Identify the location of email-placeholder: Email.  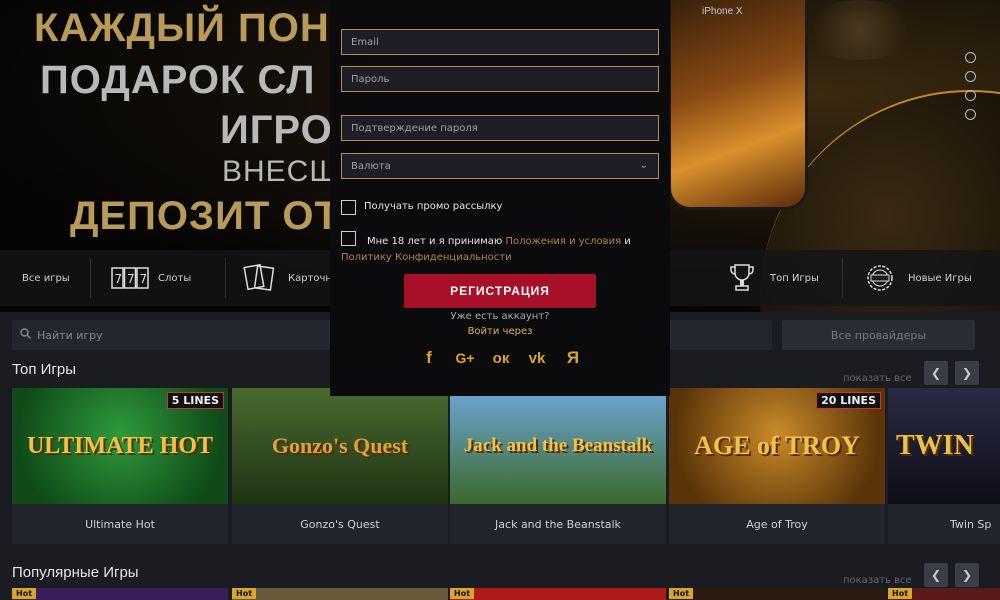
(365, 42).